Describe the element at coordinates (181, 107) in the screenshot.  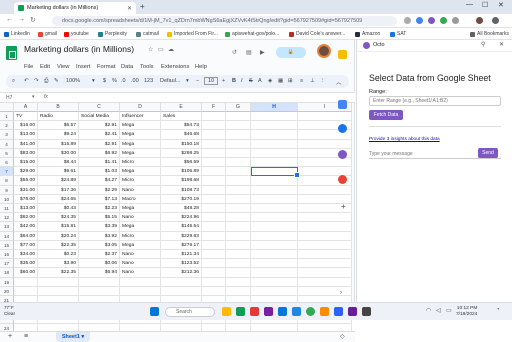
I see `column-header-e: E` at that location.